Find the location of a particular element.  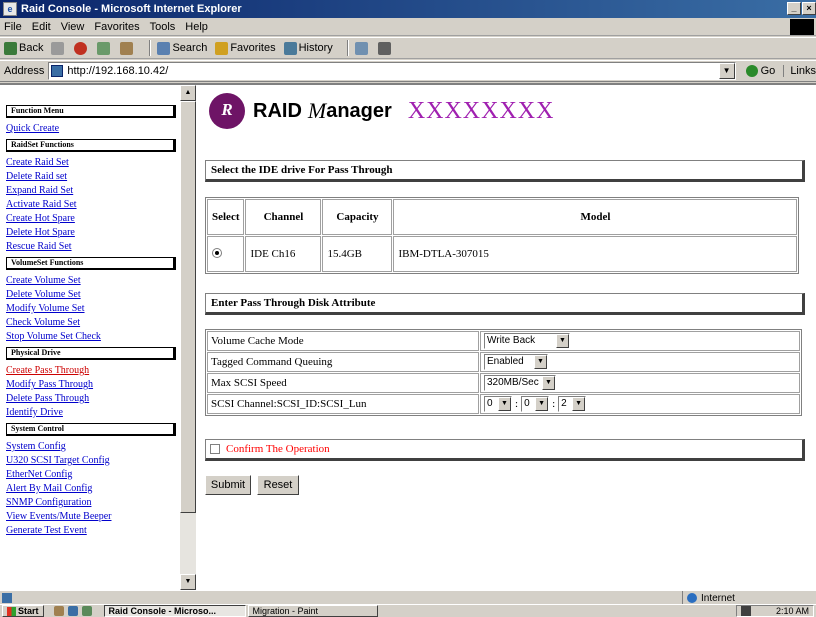

print-button is located at coordinates (385, 48).